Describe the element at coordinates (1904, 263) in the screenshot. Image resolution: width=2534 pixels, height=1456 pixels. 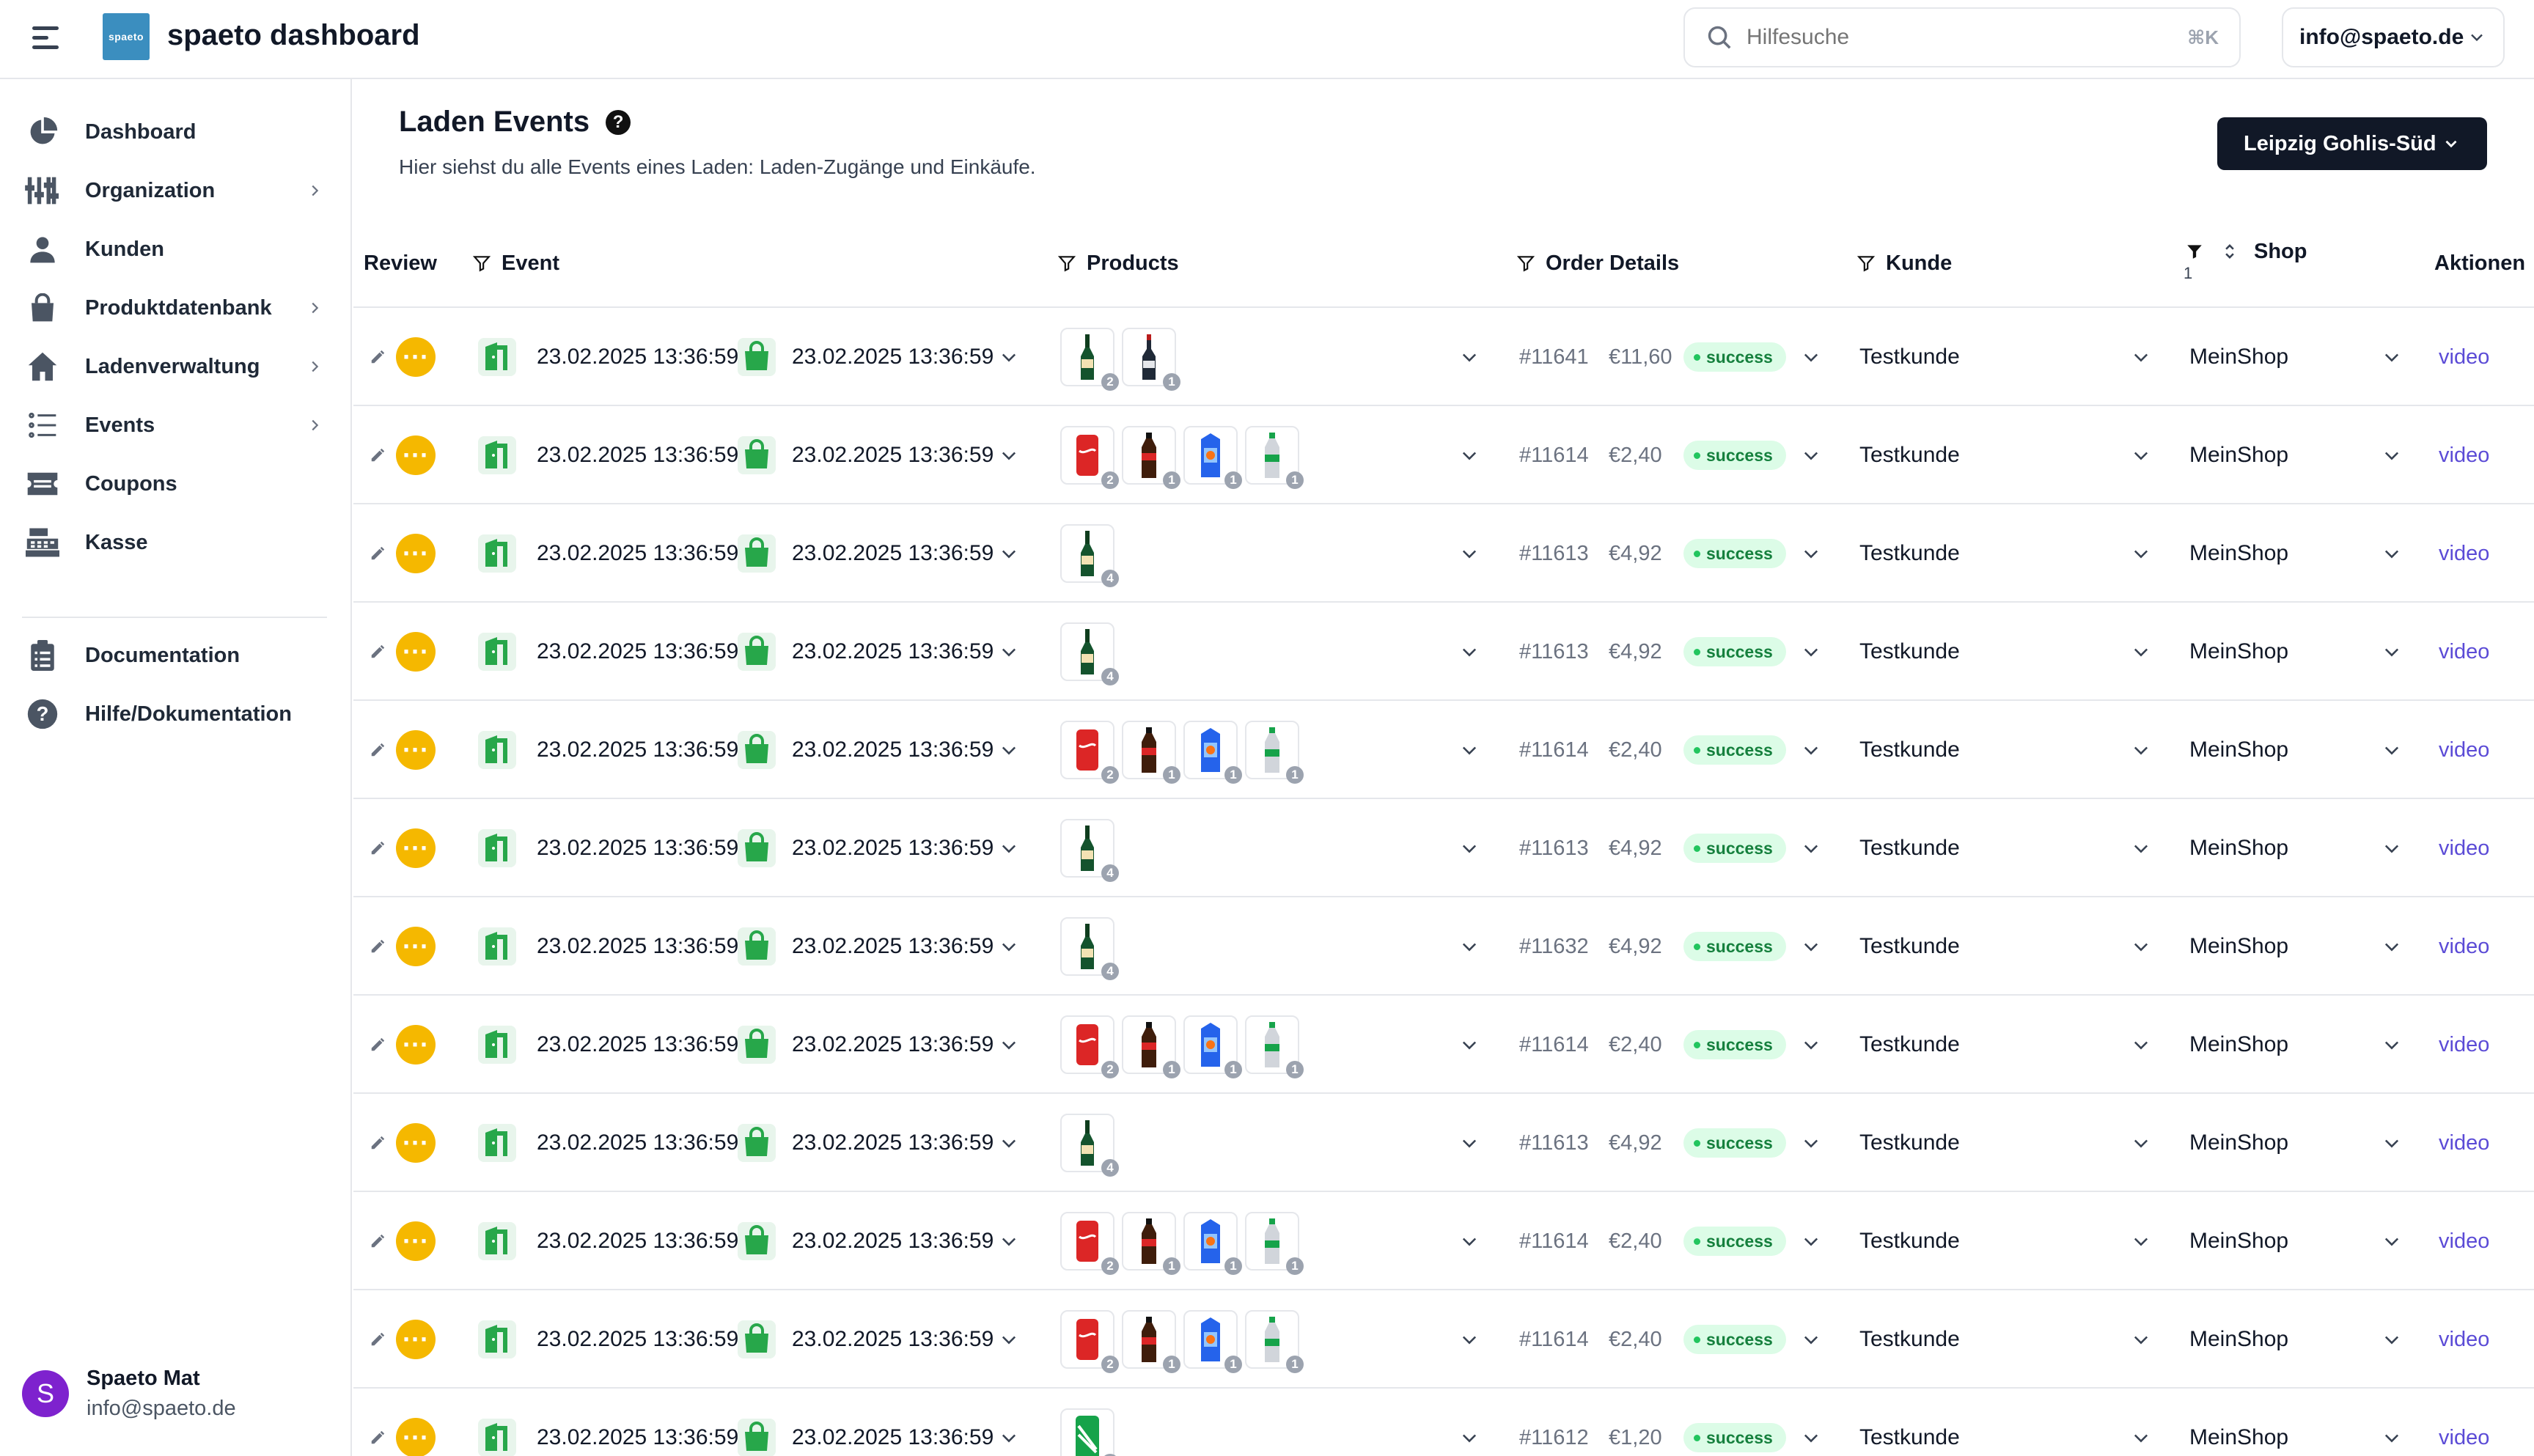
I see `column-header-kunde: Kunde` at that location.